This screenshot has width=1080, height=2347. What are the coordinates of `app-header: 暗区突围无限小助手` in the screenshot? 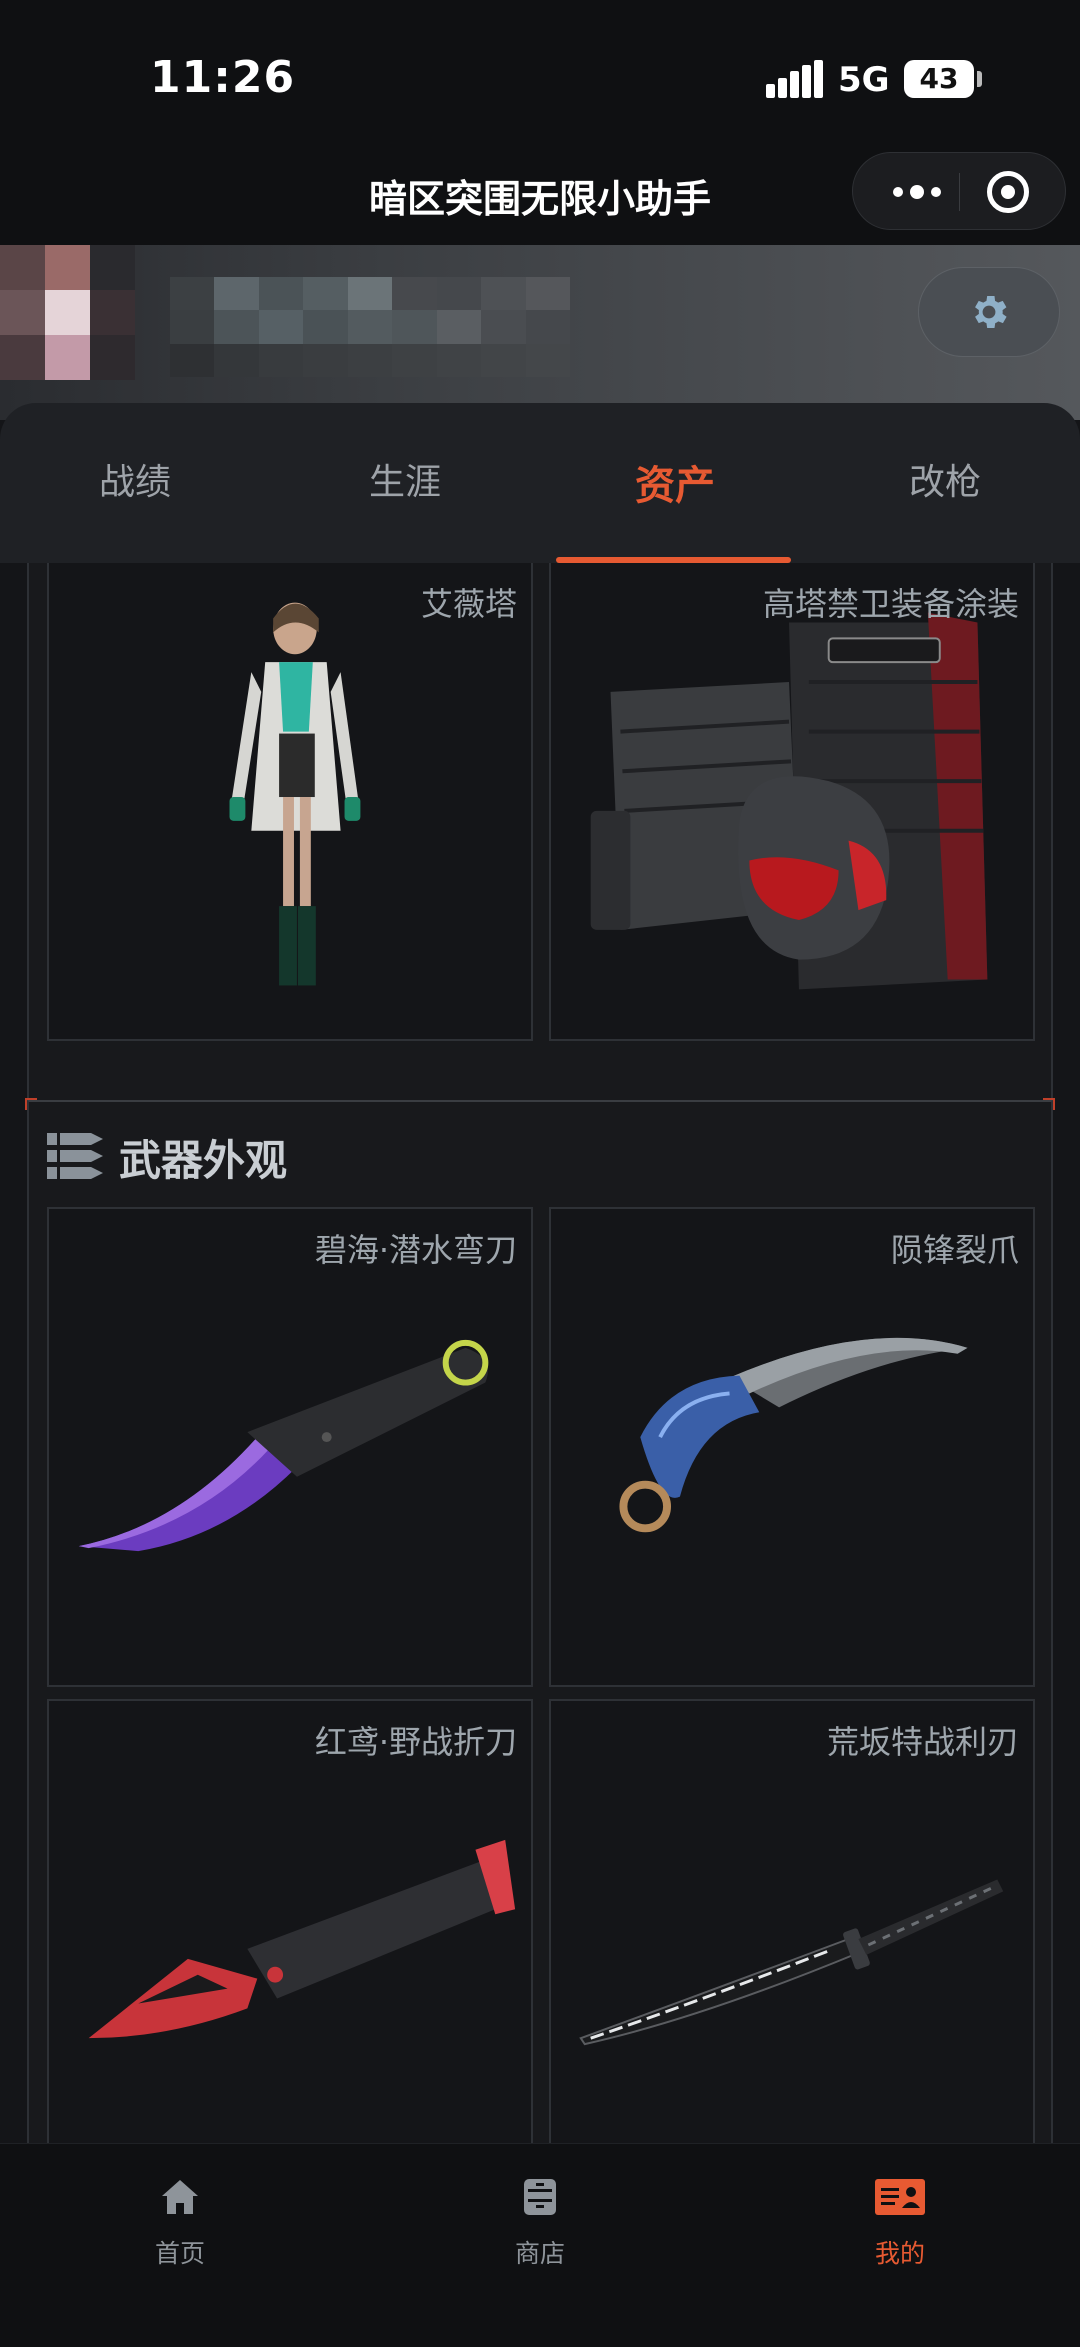 It's located at (540, 192).